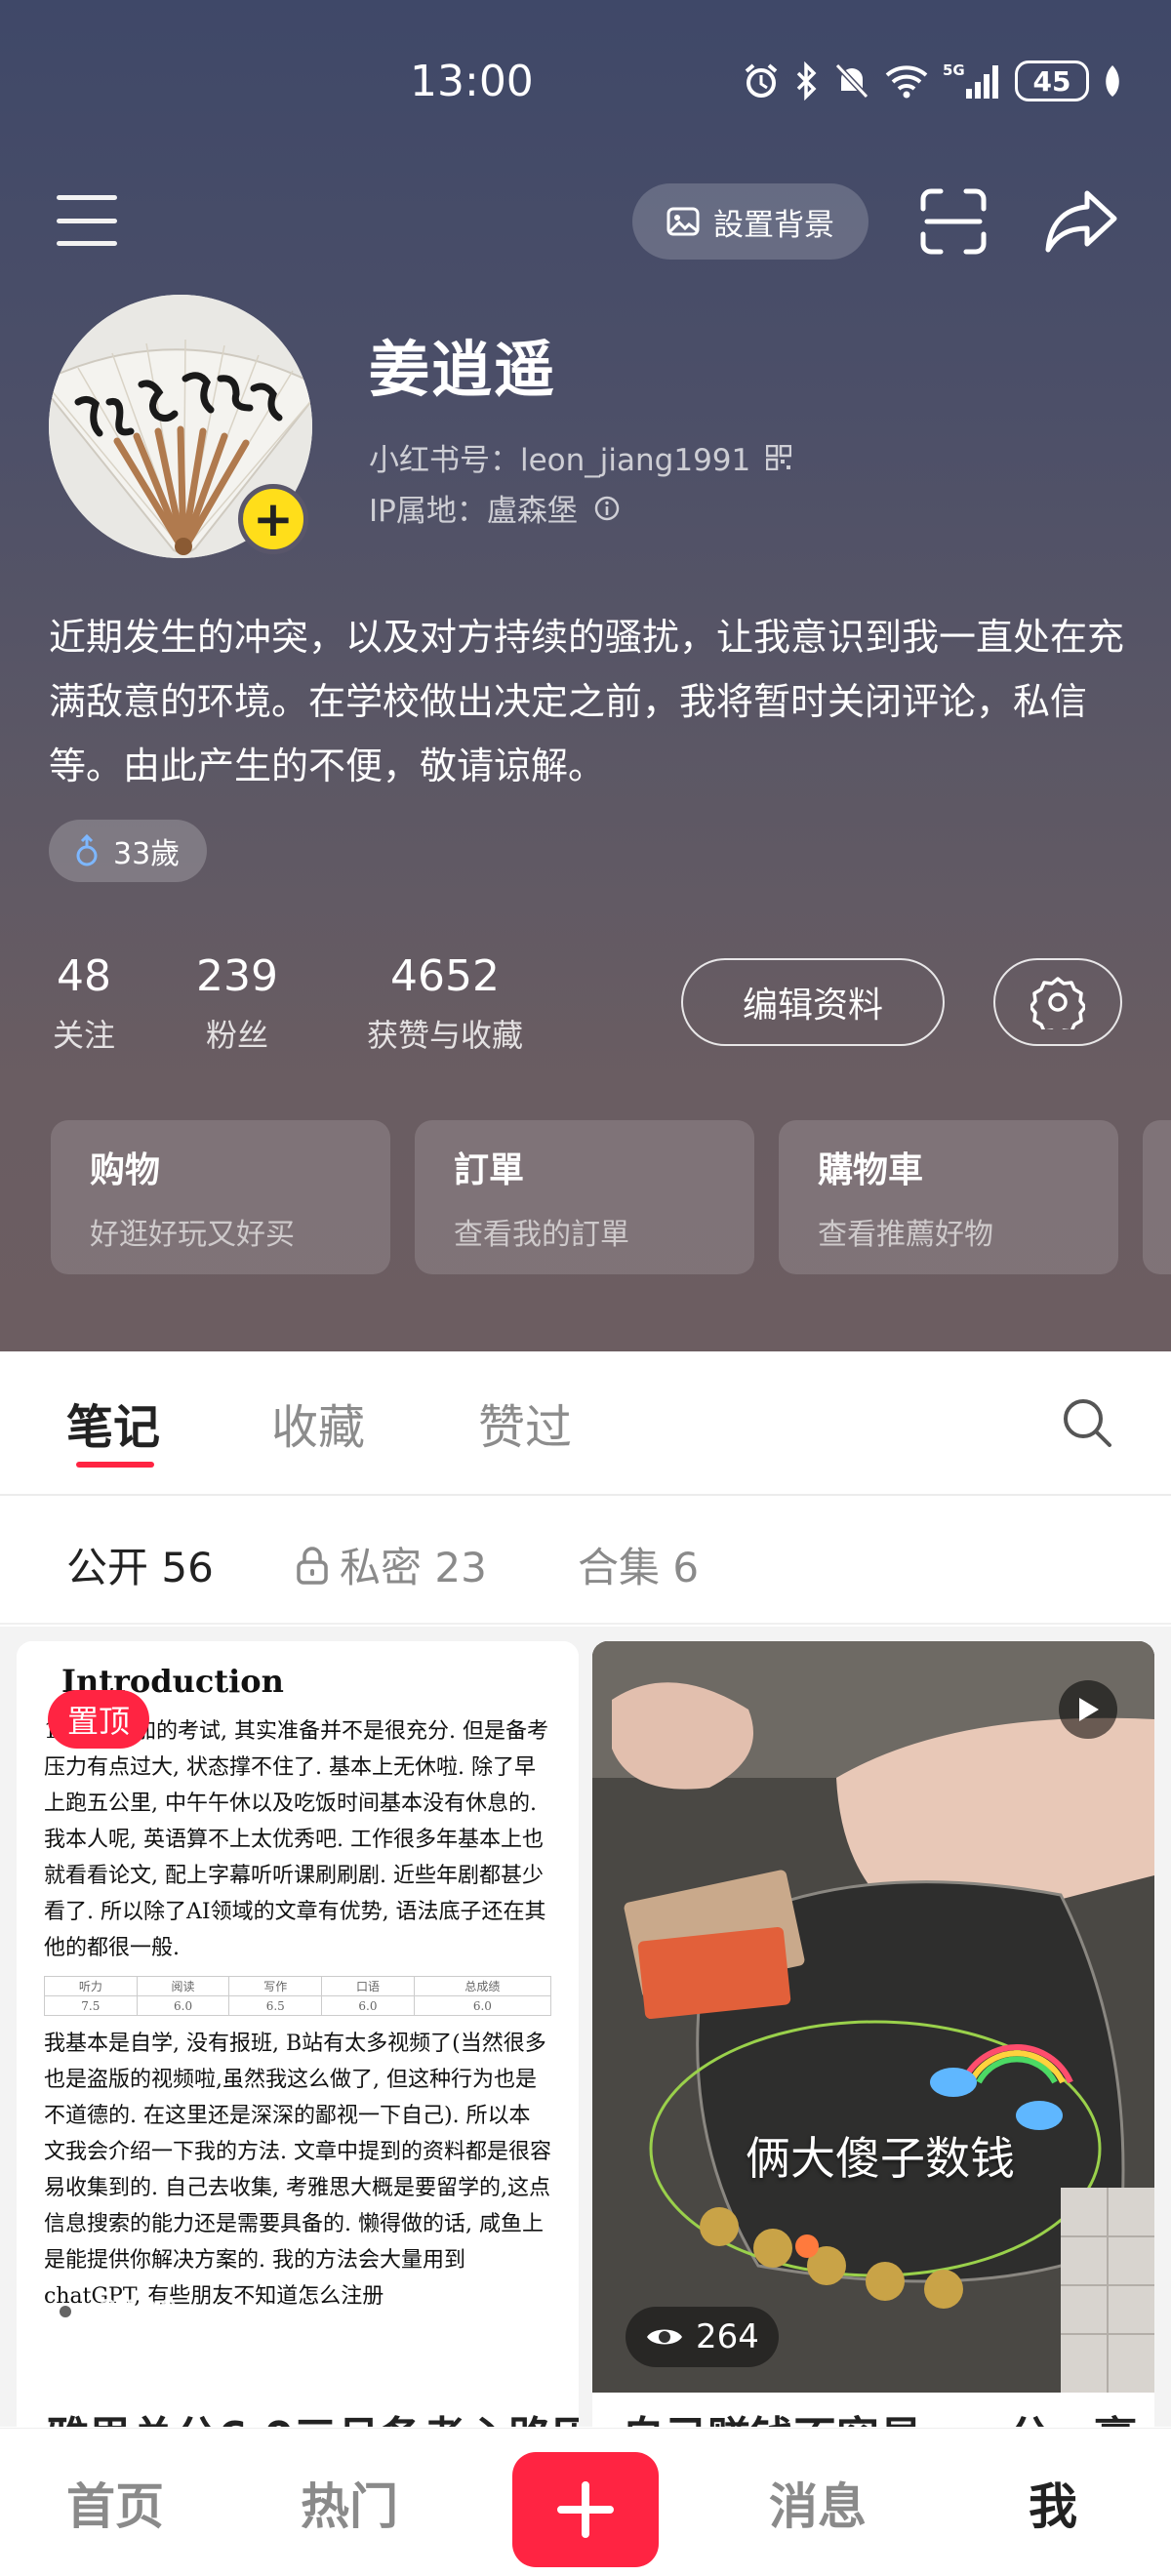 This screenshot has width=1171, height=2576. Describe the element at coordinates (585, 219) in the screenshot. I see `top-nav: 設置背景` at that location.